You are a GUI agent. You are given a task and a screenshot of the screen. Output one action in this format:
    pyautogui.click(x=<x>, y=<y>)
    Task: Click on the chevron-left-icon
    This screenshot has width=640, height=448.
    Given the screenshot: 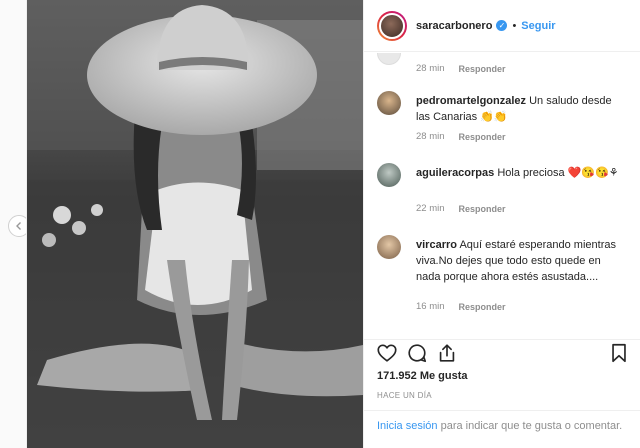 What is the action you would take?
    pyautogui.click(x=18, y=226)
    